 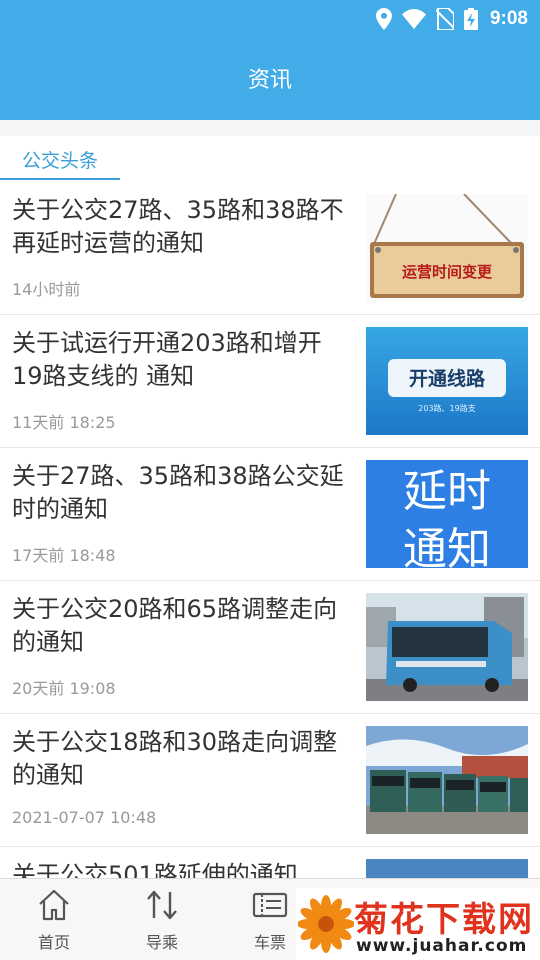 What do you see at coordinates (46, 289) in the screenshot?
I see `news-time: 14小时前` at bounding box center [46, 289].